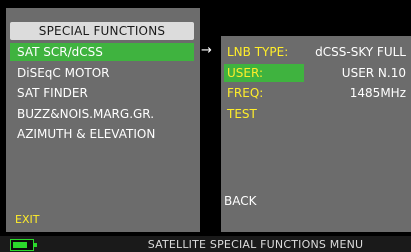 The width and height of the screenshot is (411, 252). What do you see at coordinates (317, 114) in the screenshot?
I see `test-row: TEST` at bounding box center [317, 114].